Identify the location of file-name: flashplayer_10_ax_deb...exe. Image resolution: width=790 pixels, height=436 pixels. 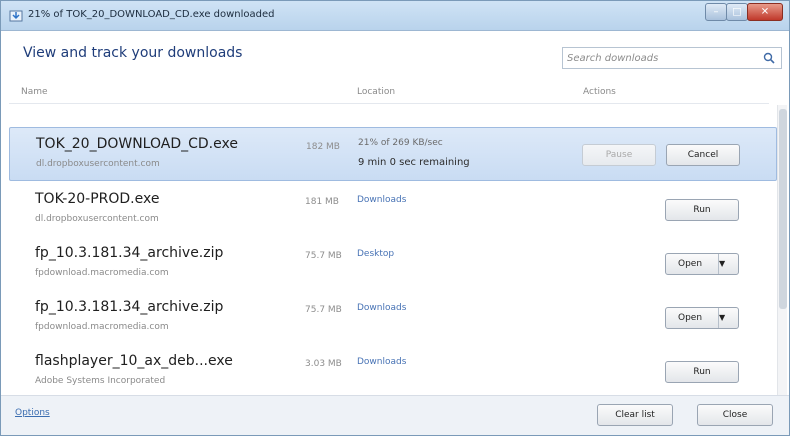
(134, 361).